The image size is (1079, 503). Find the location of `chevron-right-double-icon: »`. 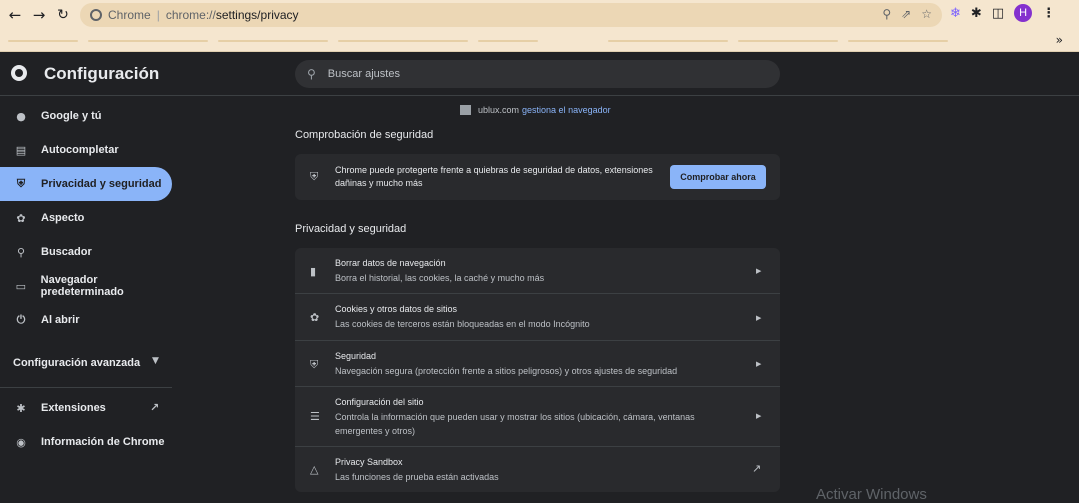

chevron-right-double-icon: » is located at coordinates (1059, 40).